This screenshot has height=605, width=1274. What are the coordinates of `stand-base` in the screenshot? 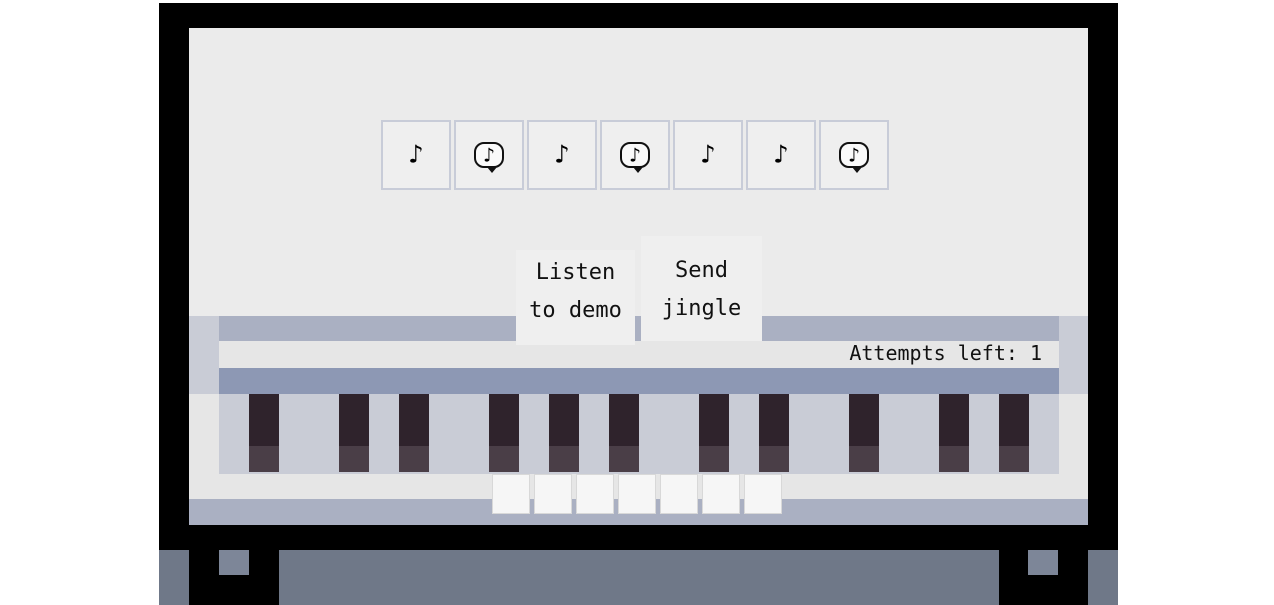 It's located at (639, 577).